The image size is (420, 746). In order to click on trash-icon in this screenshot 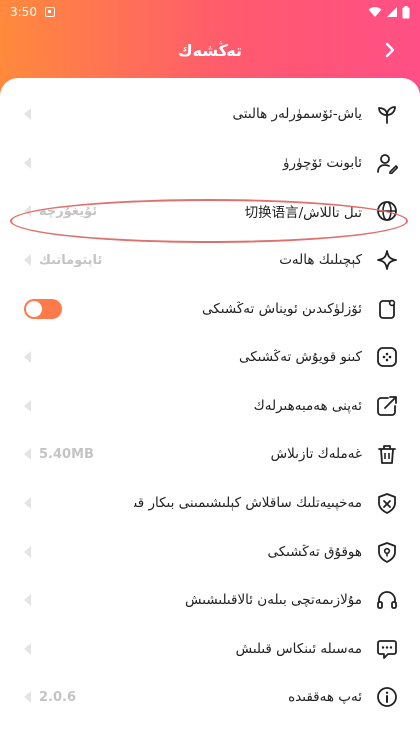, I will do `click(387, 454)`.